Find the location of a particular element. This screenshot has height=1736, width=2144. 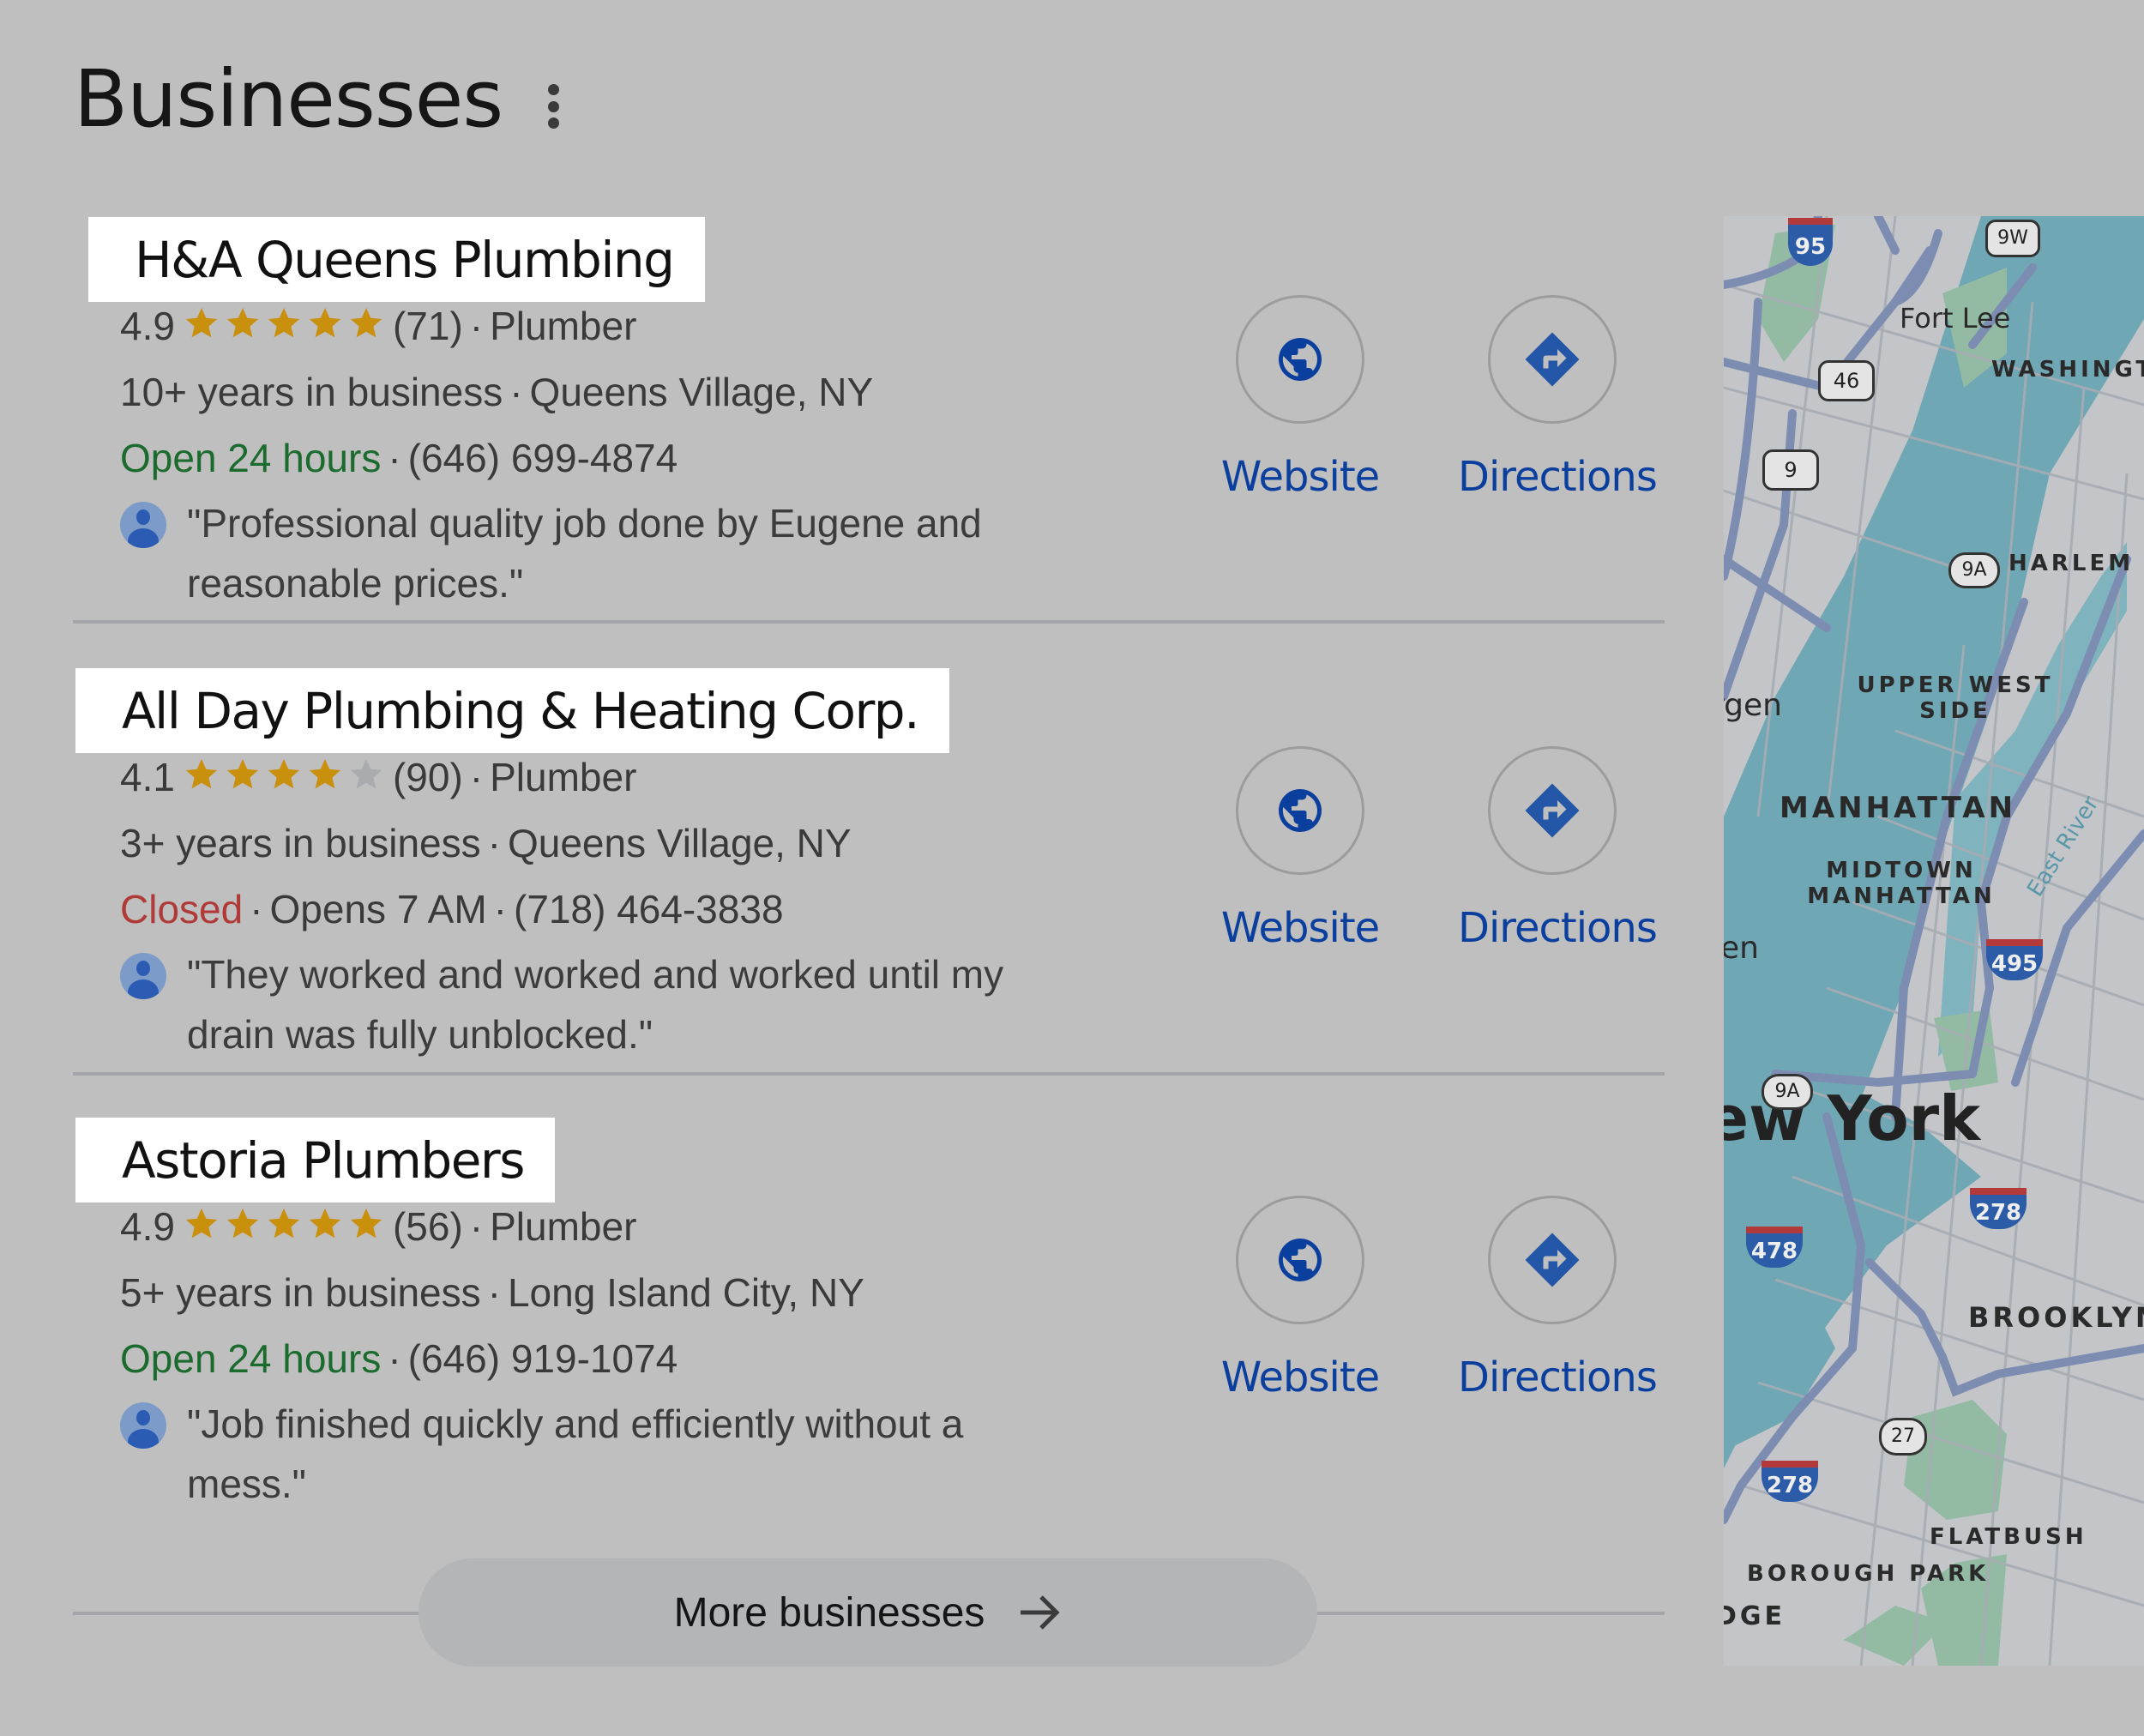

section-title: Businesses is located at coordinates (288, 99).